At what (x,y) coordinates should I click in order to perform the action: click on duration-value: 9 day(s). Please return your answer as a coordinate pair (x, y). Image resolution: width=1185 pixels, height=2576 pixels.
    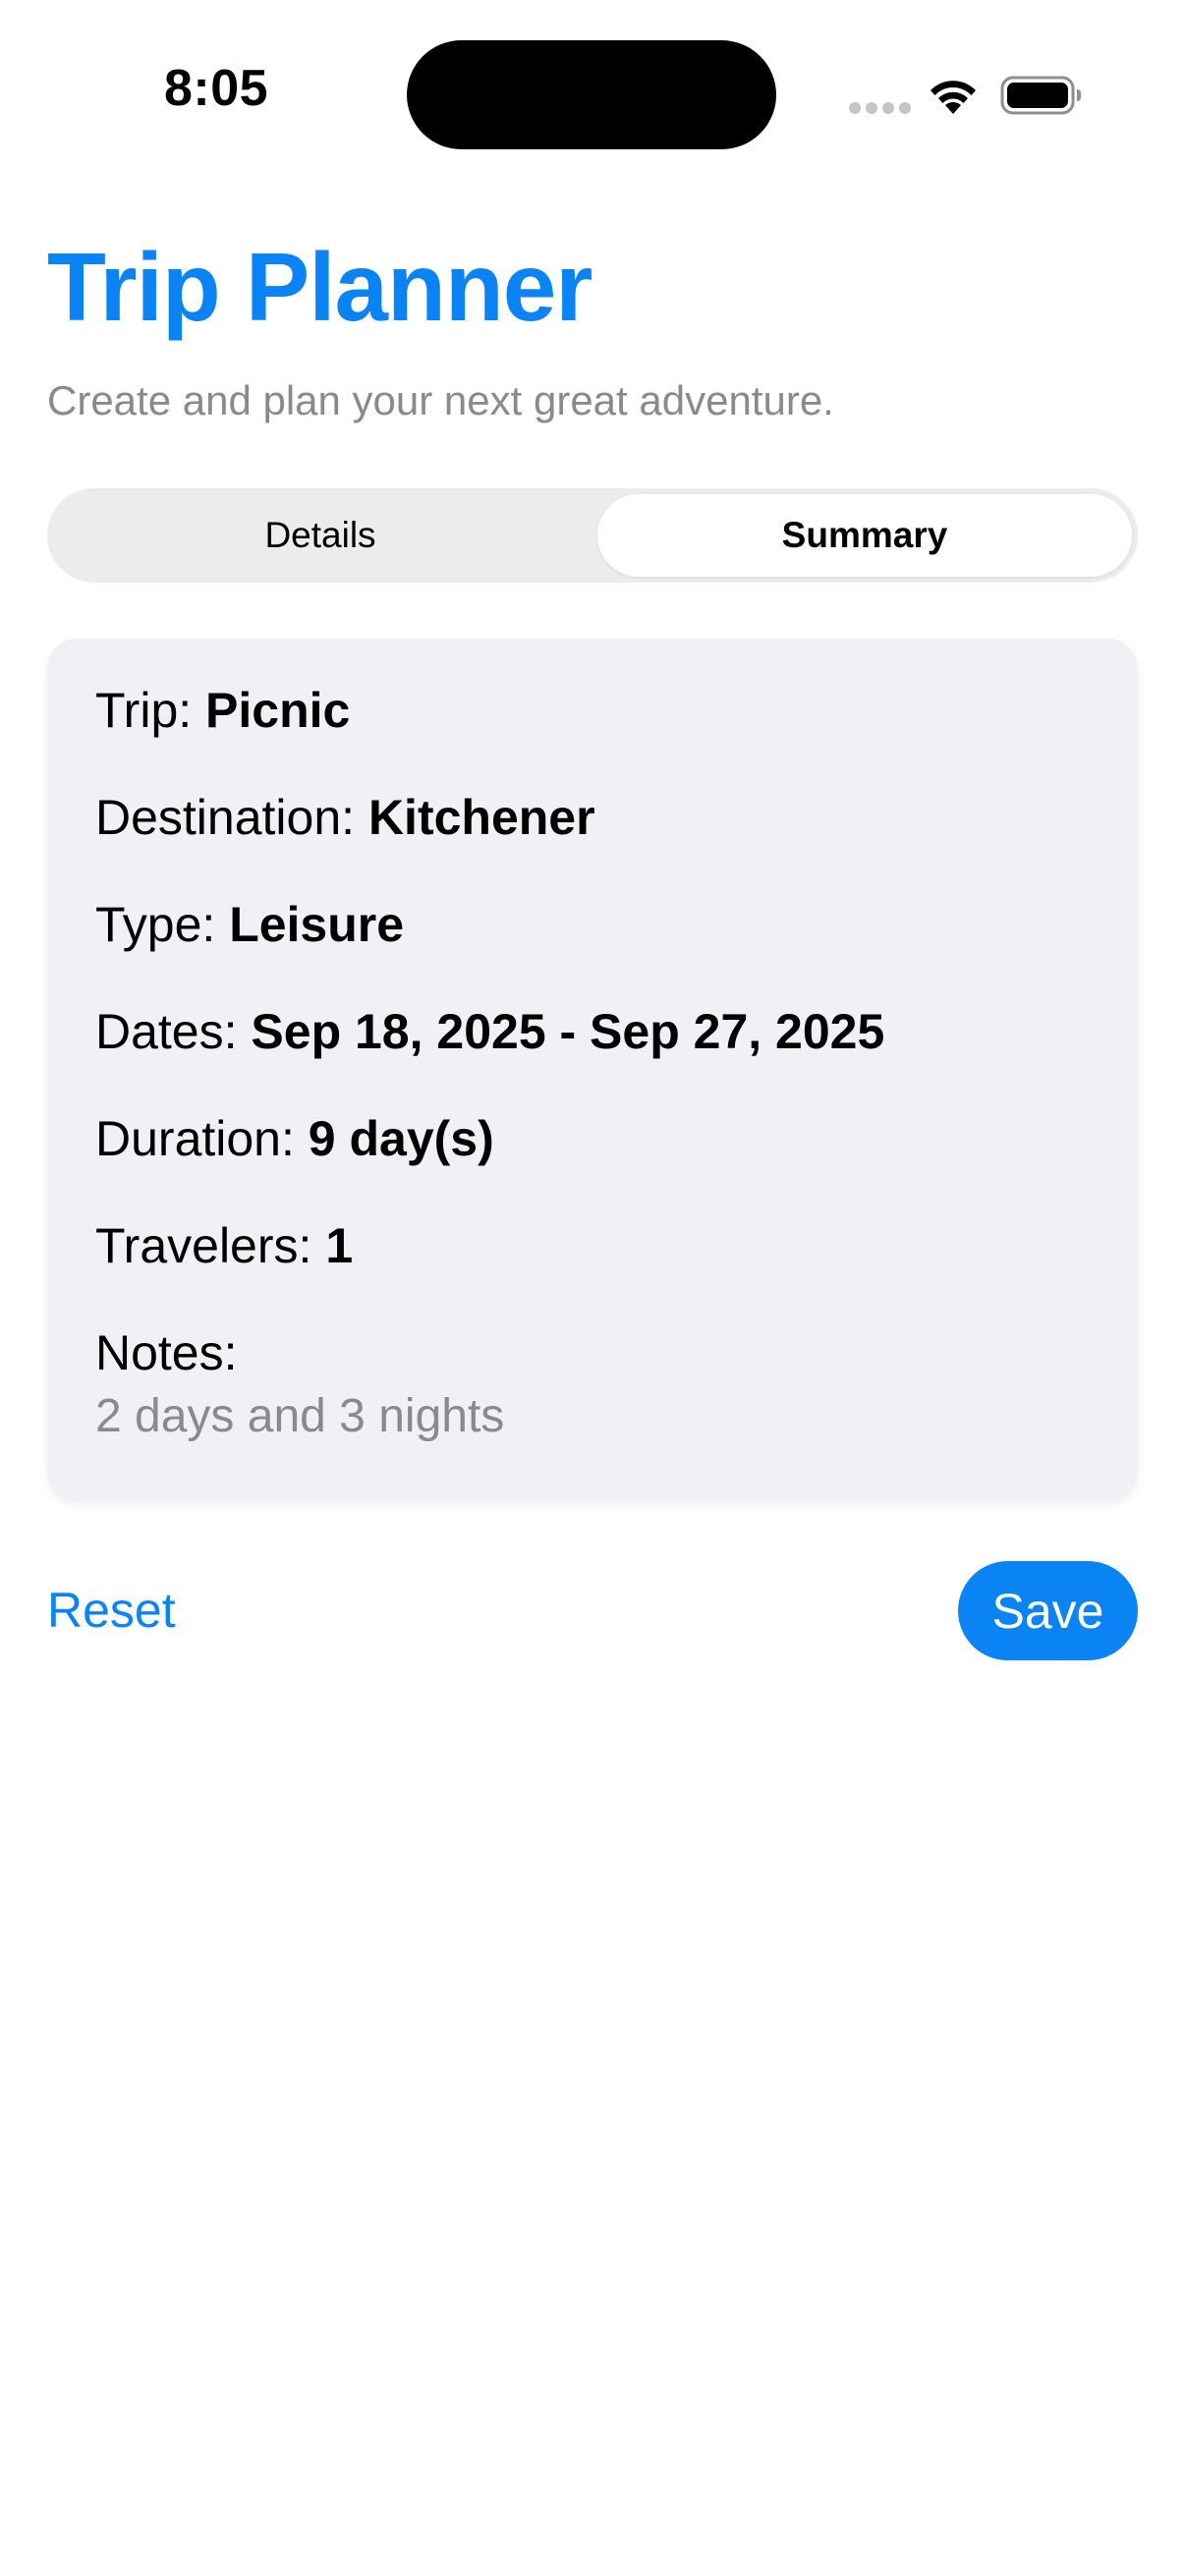
    Looking at the image, I should click on (401, 1138).